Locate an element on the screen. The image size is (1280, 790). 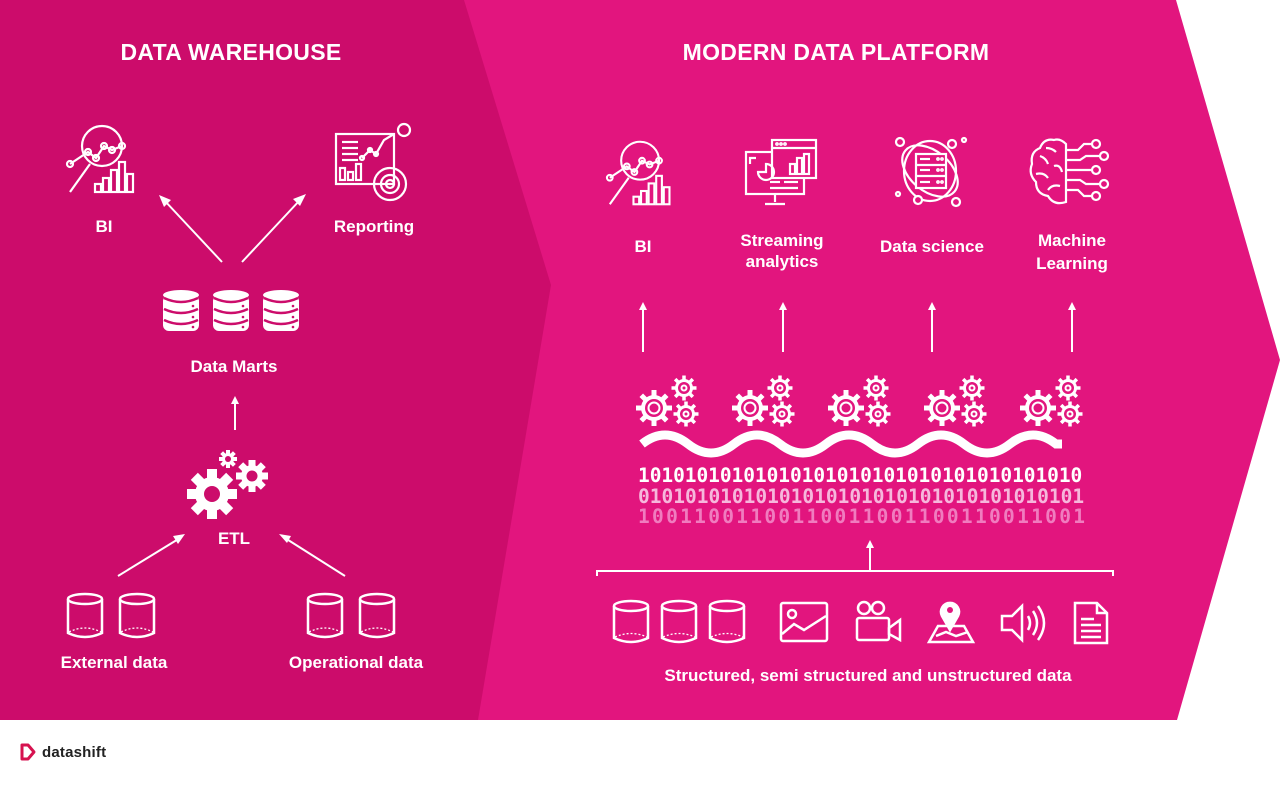
machine-learning-label: Machine Learning is located at coordinates (1072, 253).